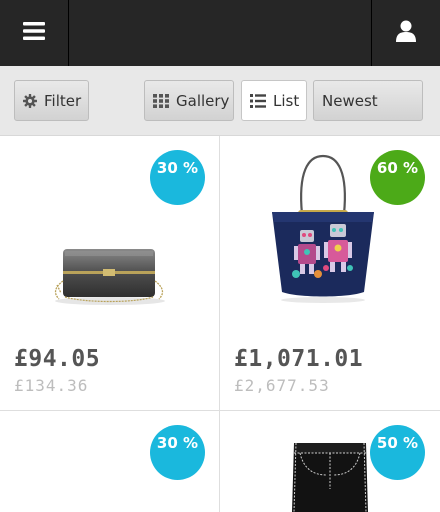 The height and width of the screenshot is (512, 440). I want to click on discount-badge: 60 %, so click(397, 177).